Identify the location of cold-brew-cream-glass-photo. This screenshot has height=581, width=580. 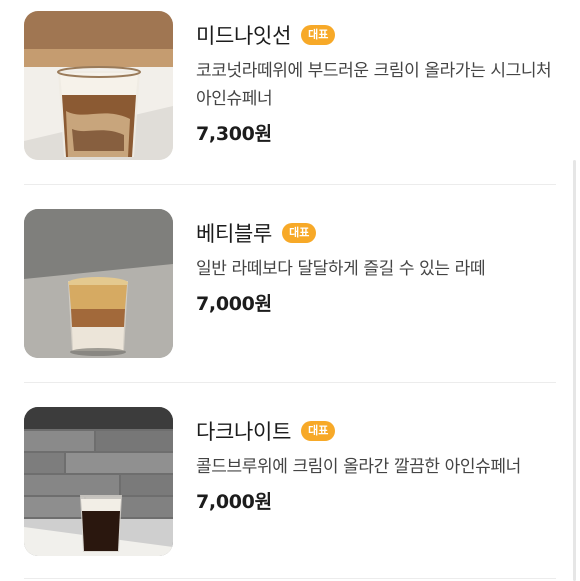
(98, 481).